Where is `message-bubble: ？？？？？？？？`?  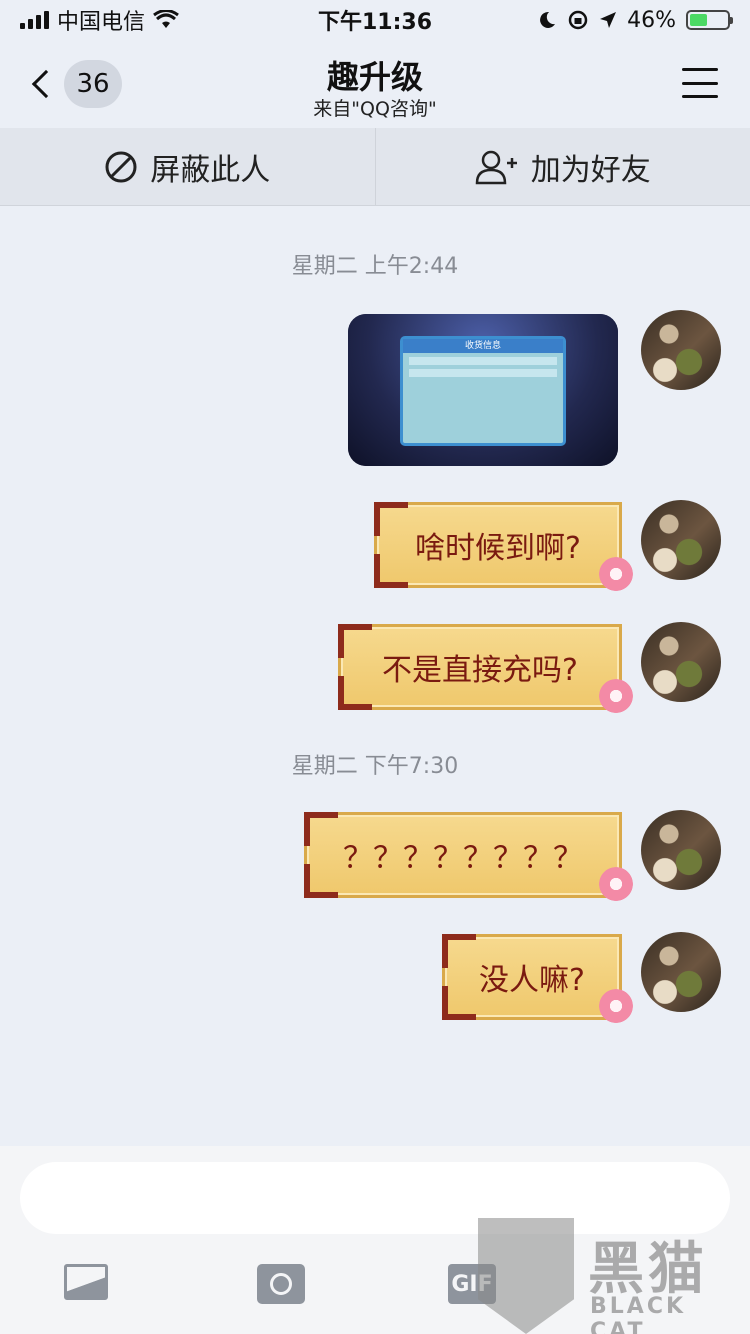
message-bubble: ？？？？？？？？ is located at coordinates (468, 856).